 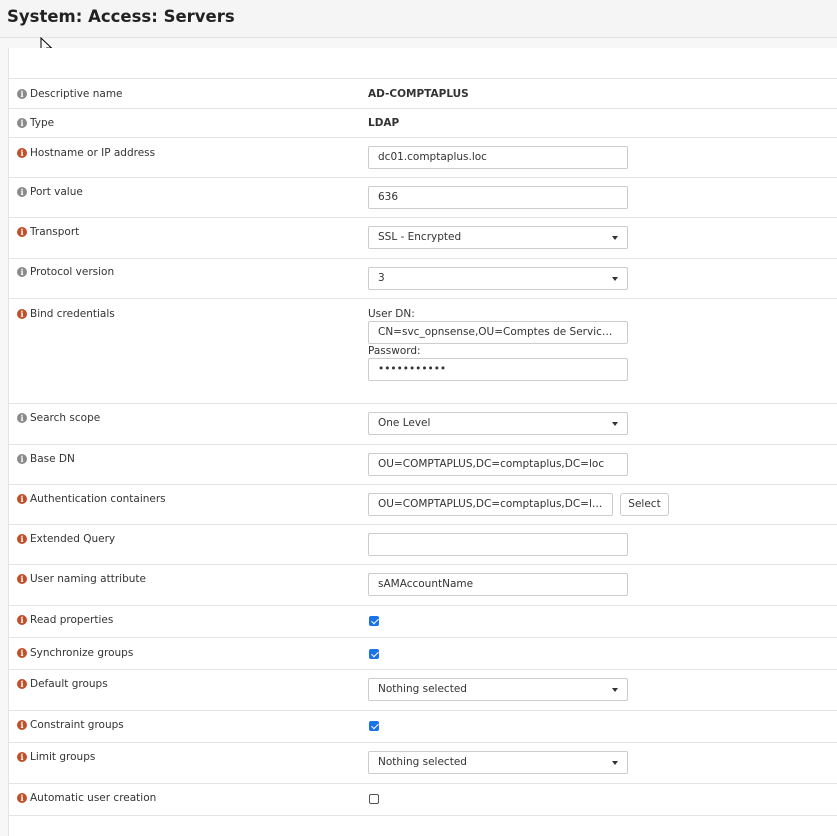 I want to click on row-type: i Type LDAP, so click(x=423, y=122).